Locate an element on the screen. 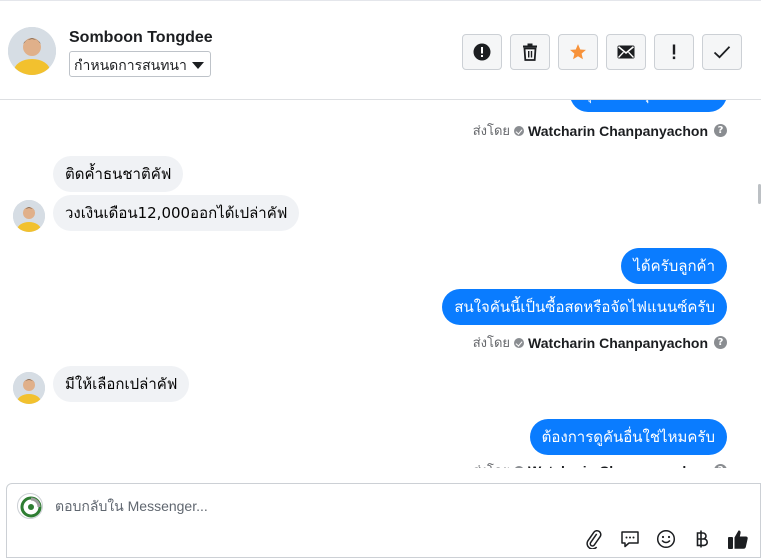 The image size is (761, 558). outgoing-message: ได้ครับลูกค้า is located at coordinates (674, 266).